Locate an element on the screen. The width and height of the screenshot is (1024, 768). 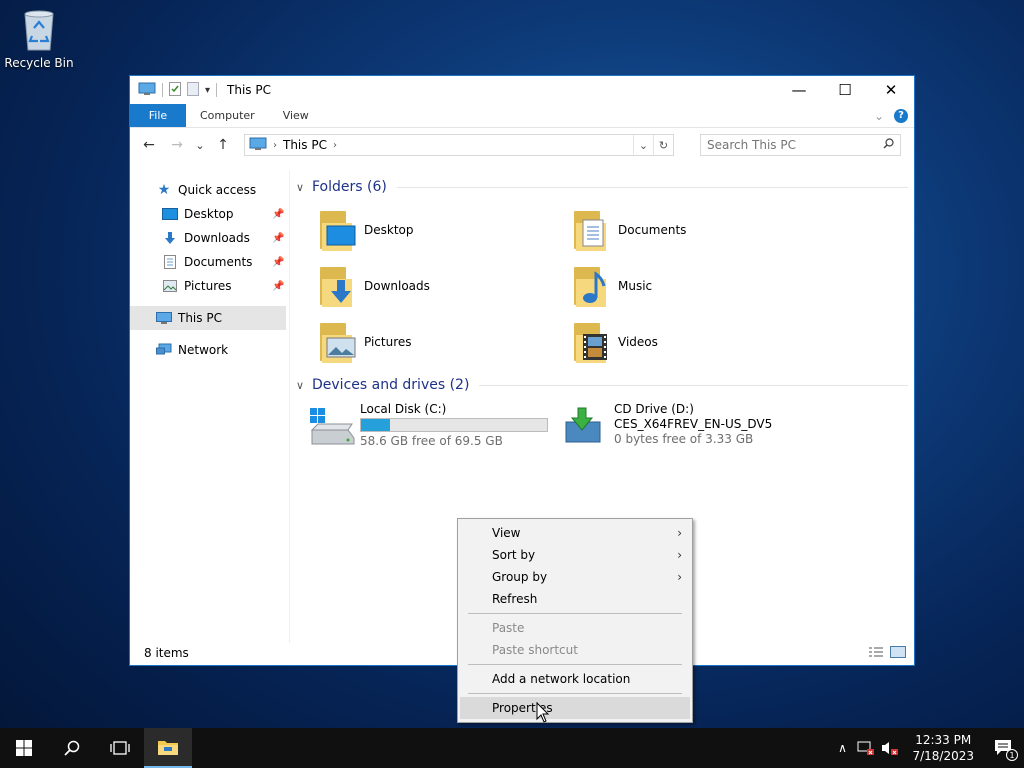
menu-item-label: Paste shortcut is located at coordinates (535, 650).